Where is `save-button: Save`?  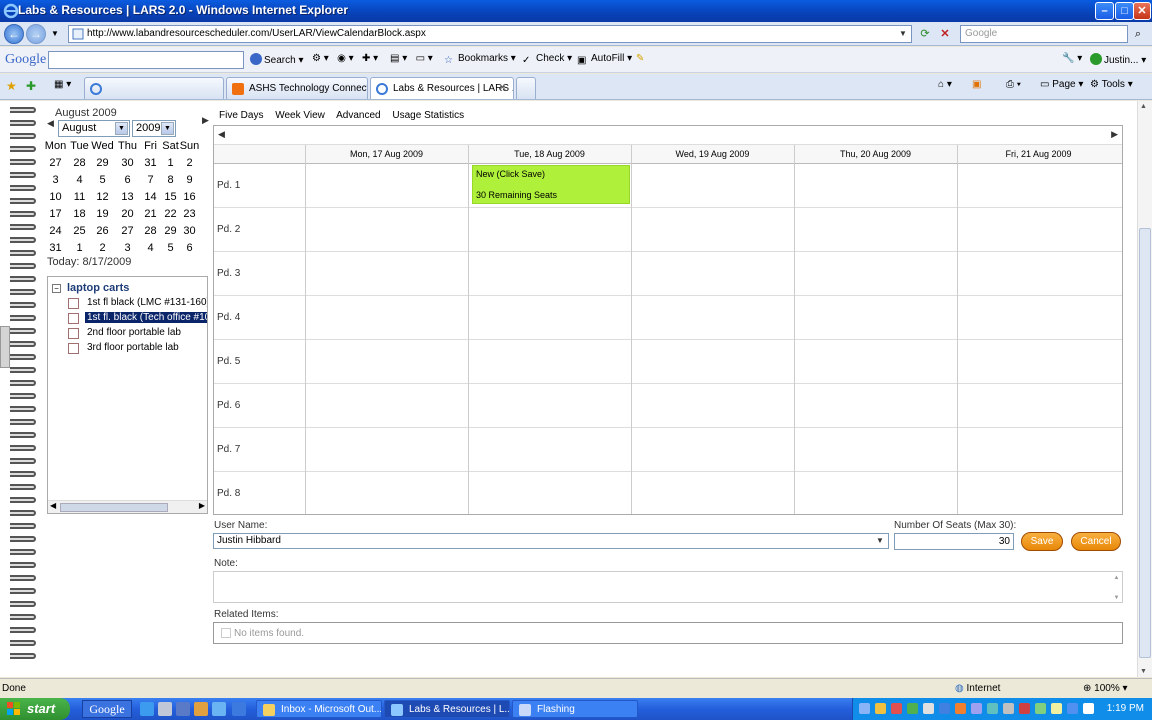 save-button: Save is located at coordinates (1042, 541).